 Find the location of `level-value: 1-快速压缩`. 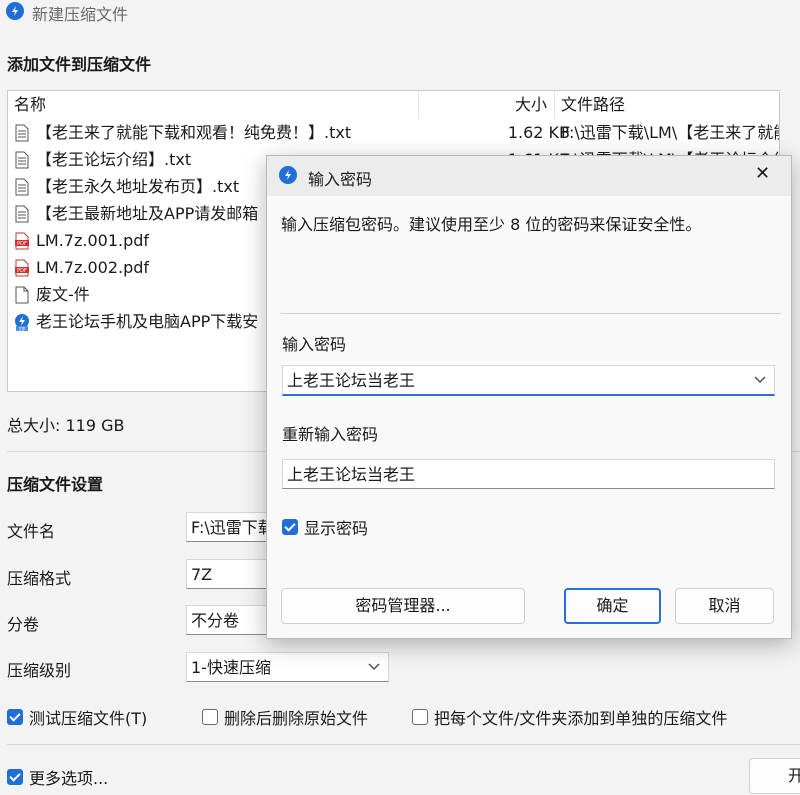

level-value: 1-快速压缩 is located at coordinates (231, 667).